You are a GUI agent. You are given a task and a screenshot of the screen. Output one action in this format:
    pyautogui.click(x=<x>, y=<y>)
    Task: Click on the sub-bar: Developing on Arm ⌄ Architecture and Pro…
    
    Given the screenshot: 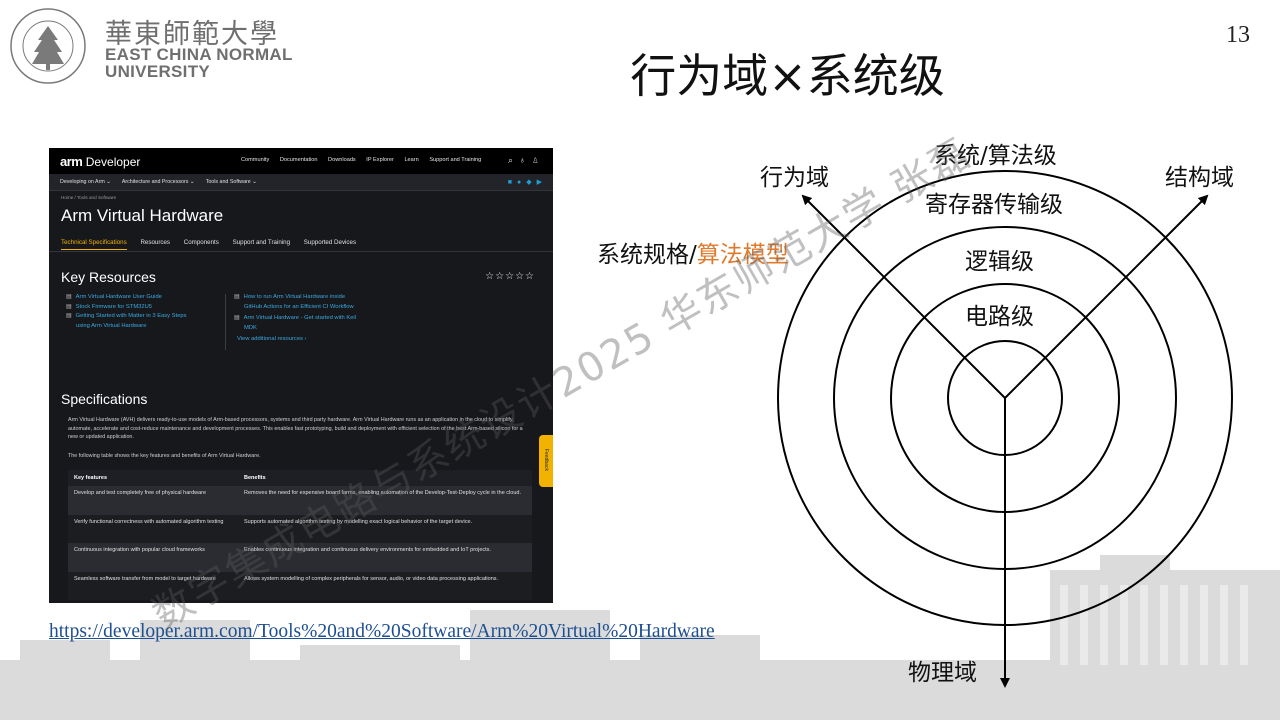 What is the action you would take?
    pyautogui.click(x=301, y=182)
    